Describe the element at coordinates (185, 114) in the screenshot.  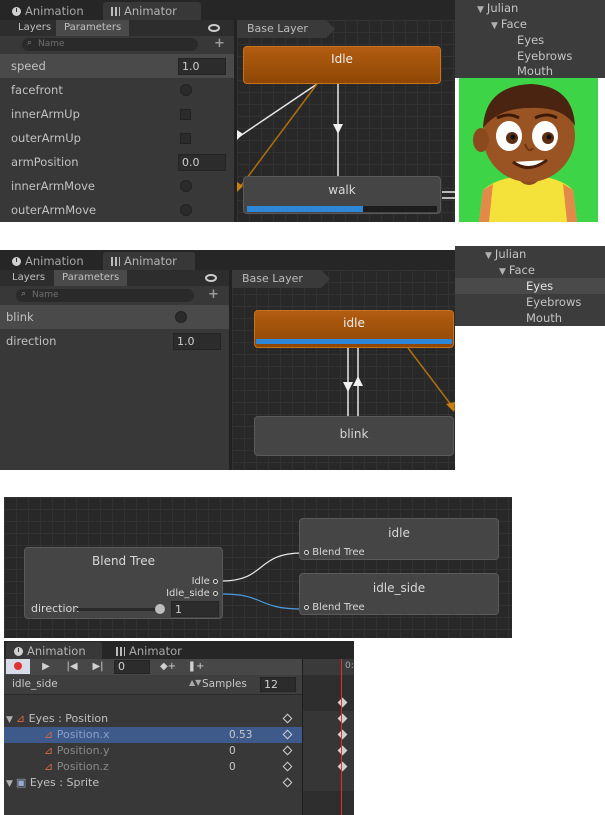
I see `innerarmup-trigger` at that location.